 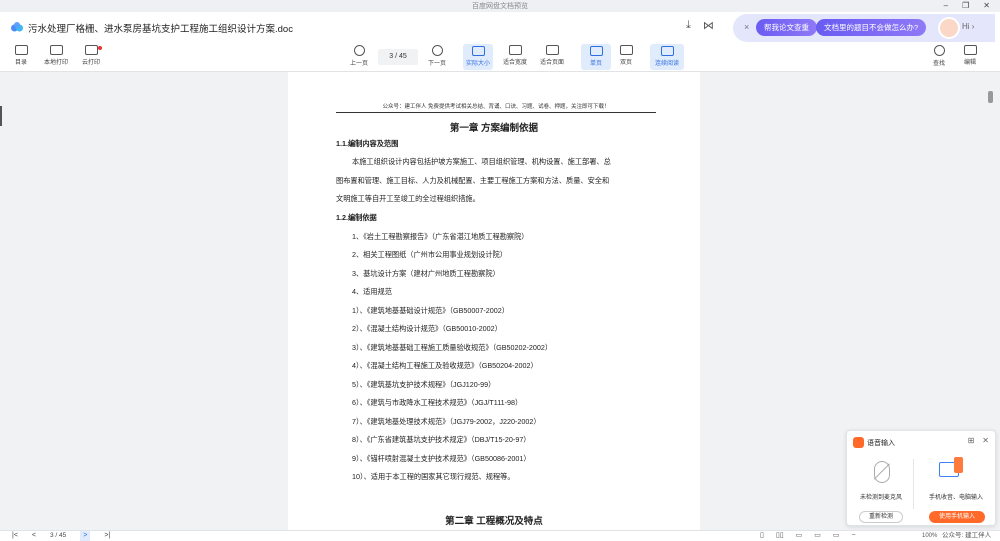 I want to click on edit-button: 编辑, so click(x=970, y=55).